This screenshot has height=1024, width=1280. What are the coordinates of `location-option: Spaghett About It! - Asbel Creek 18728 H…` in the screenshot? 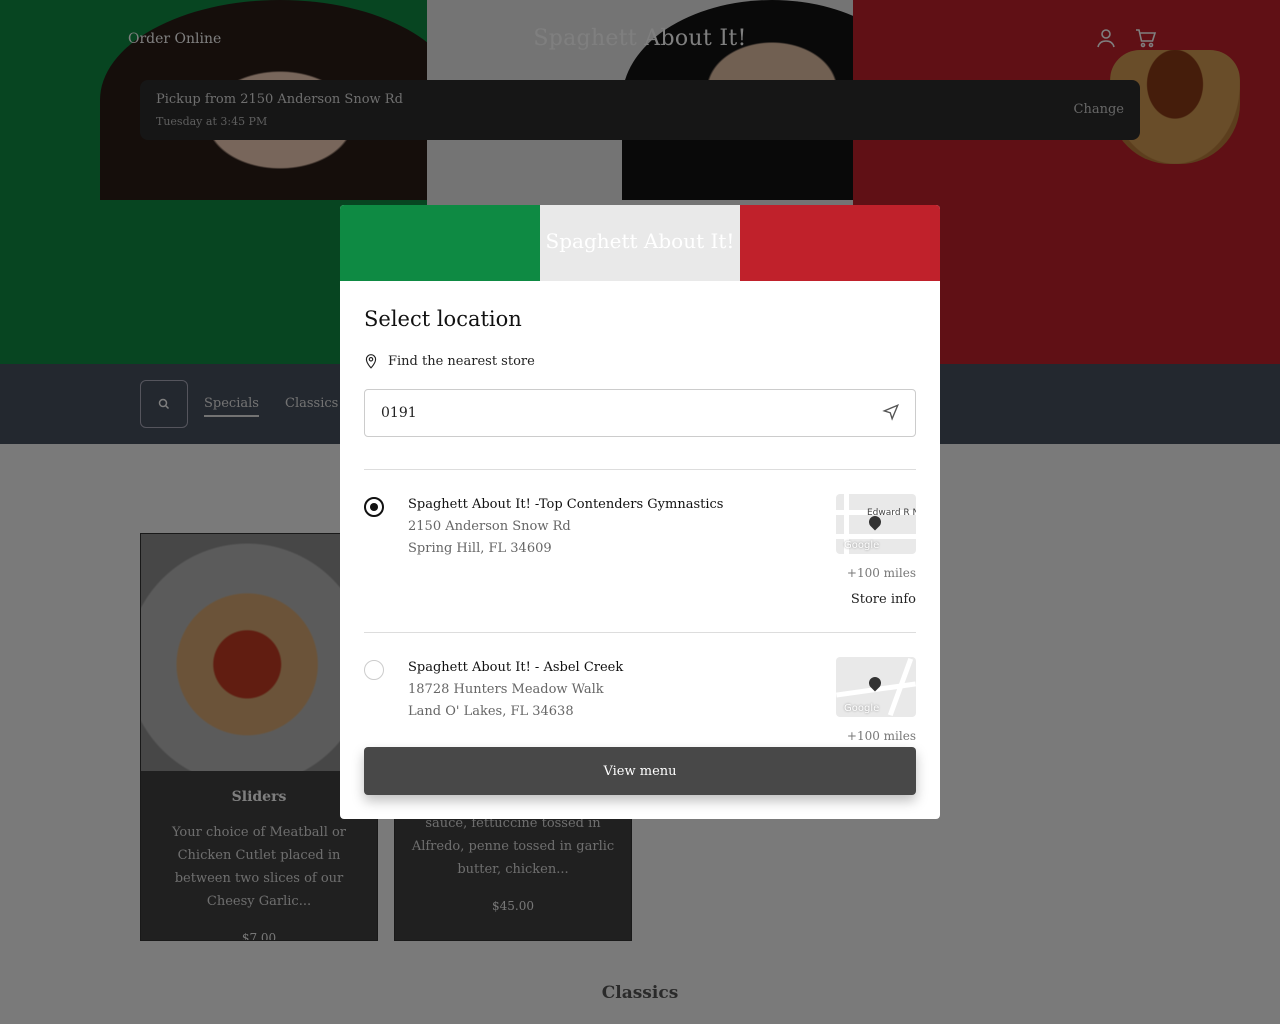 It's located at (640, 702).